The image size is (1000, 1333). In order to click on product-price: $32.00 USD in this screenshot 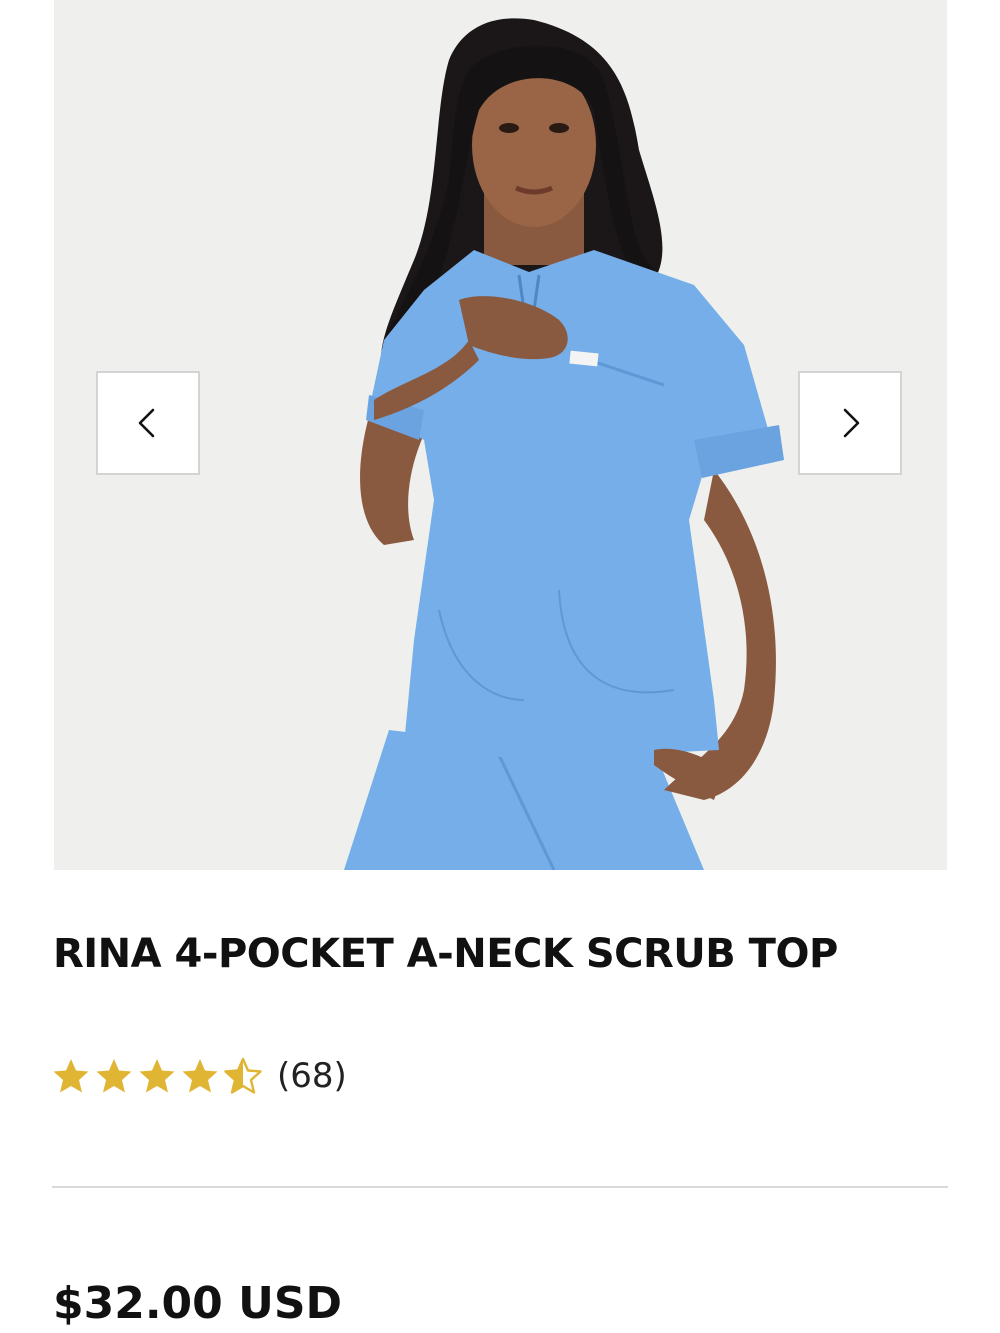, I will do `click(198, 1303)`.